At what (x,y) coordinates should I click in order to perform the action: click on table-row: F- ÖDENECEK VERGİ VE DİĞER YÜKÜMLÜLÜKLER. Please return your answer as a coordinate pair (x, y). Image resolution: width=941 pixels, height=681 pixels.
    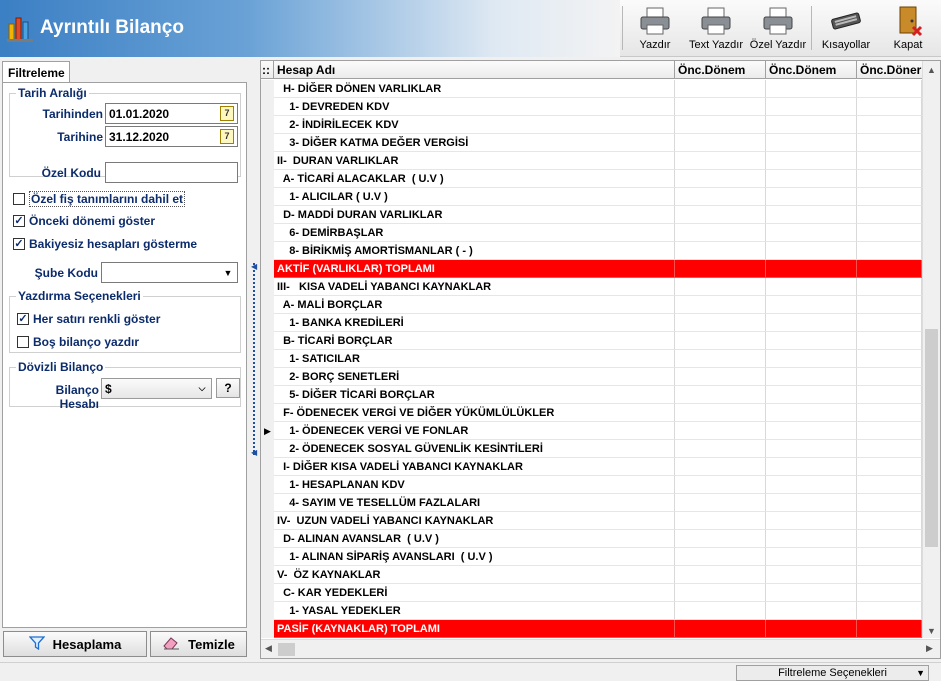
    Looking at the image, I should click on (591, 413).